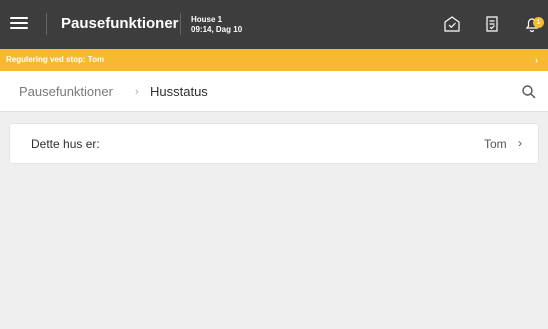 The width and height of the screenshot is (548, 329). Describe the element at coordinates (65, 144) in the screenshot. I see `house-status-label: Dette hus er:` at that location.